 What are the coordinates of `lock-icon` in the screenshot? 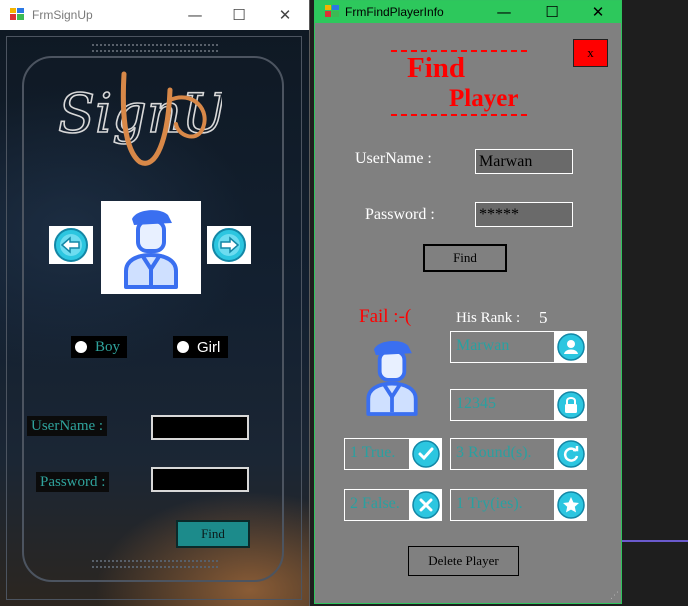 It's located at (571, 405).